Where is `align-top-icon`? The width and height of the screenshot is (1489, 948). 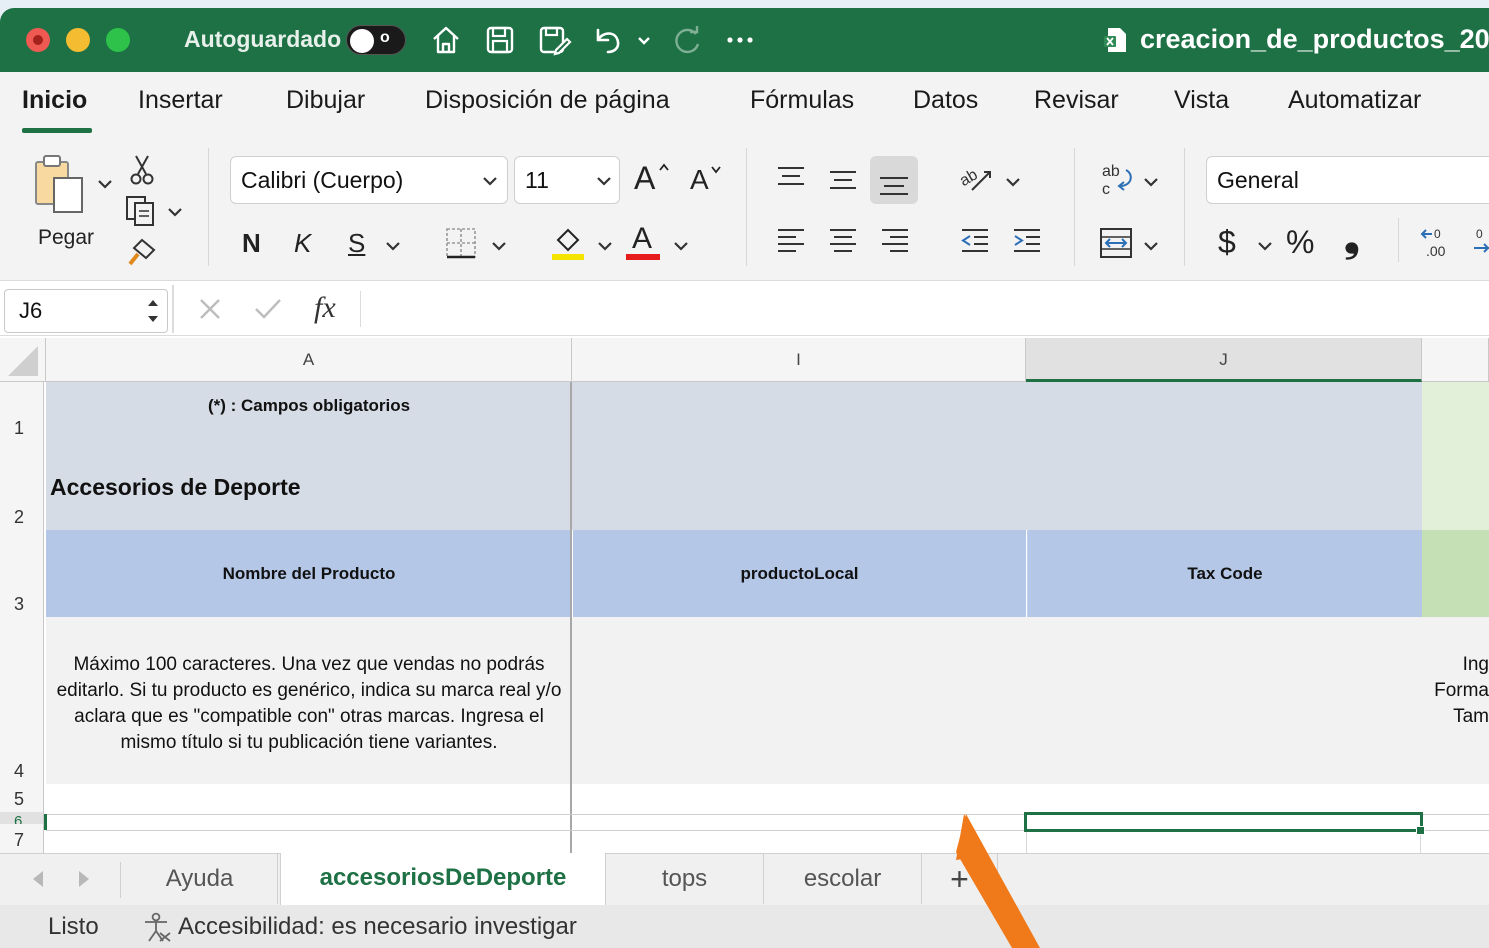
align-top-icon is located at coordinates (791, 177).